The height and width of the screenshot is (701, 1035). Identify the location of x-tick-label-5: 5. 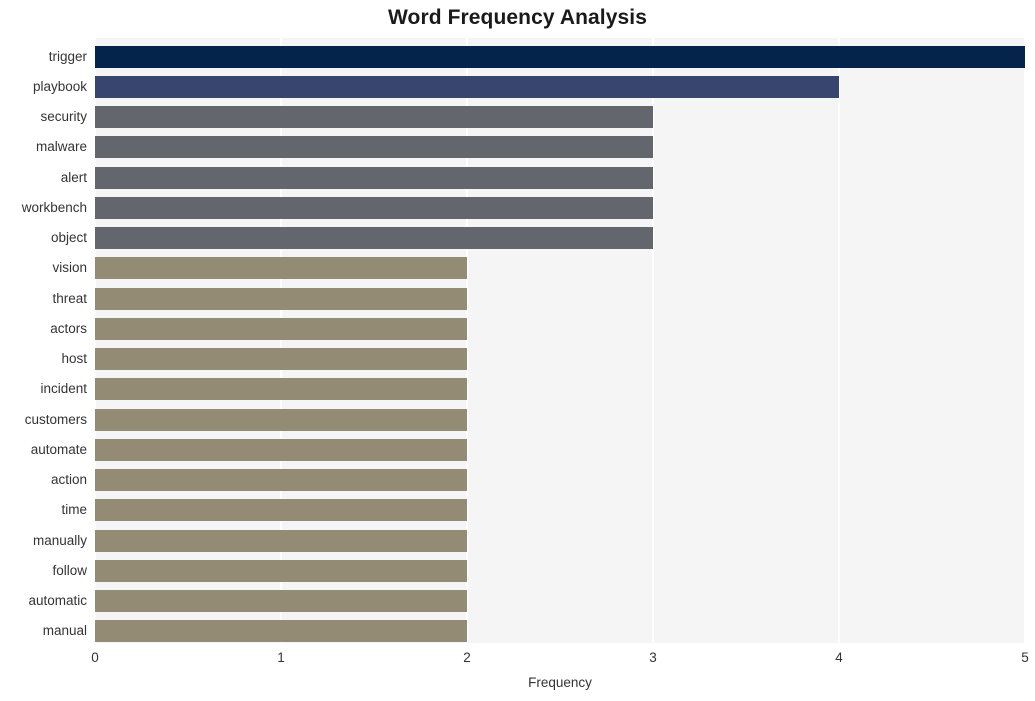
(1025, 657).